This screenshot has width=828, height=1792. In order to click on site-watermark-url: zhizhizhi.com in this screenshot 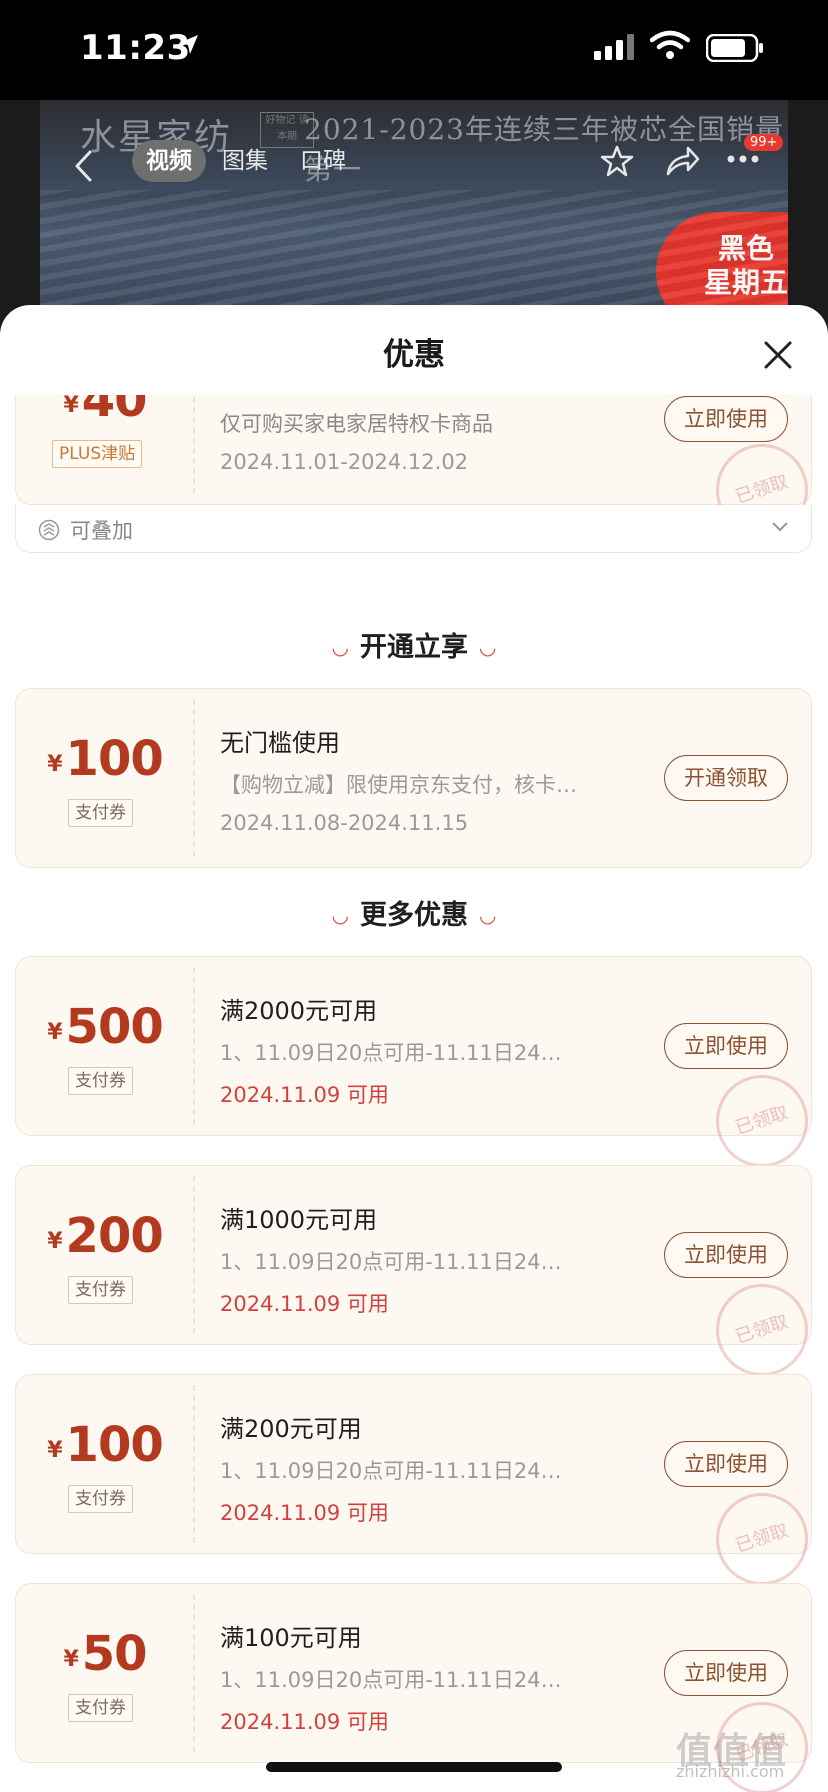, I will do `click(730, 1771)`.